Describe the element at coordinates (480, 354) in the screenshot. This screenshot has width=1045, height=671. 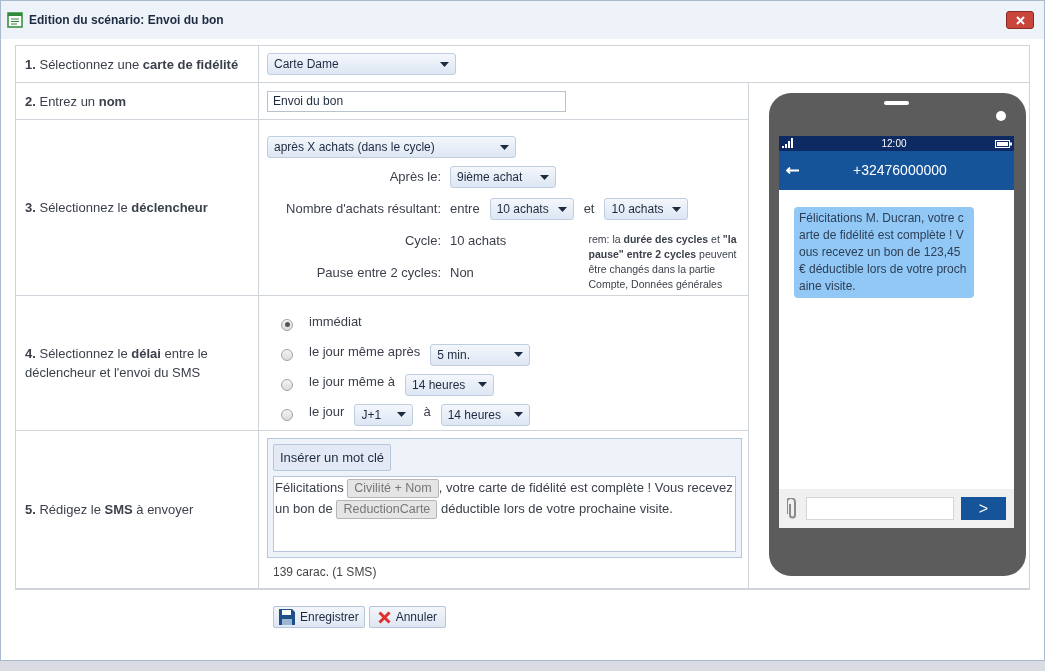
I see `dropdown: 5 min.` at that location.